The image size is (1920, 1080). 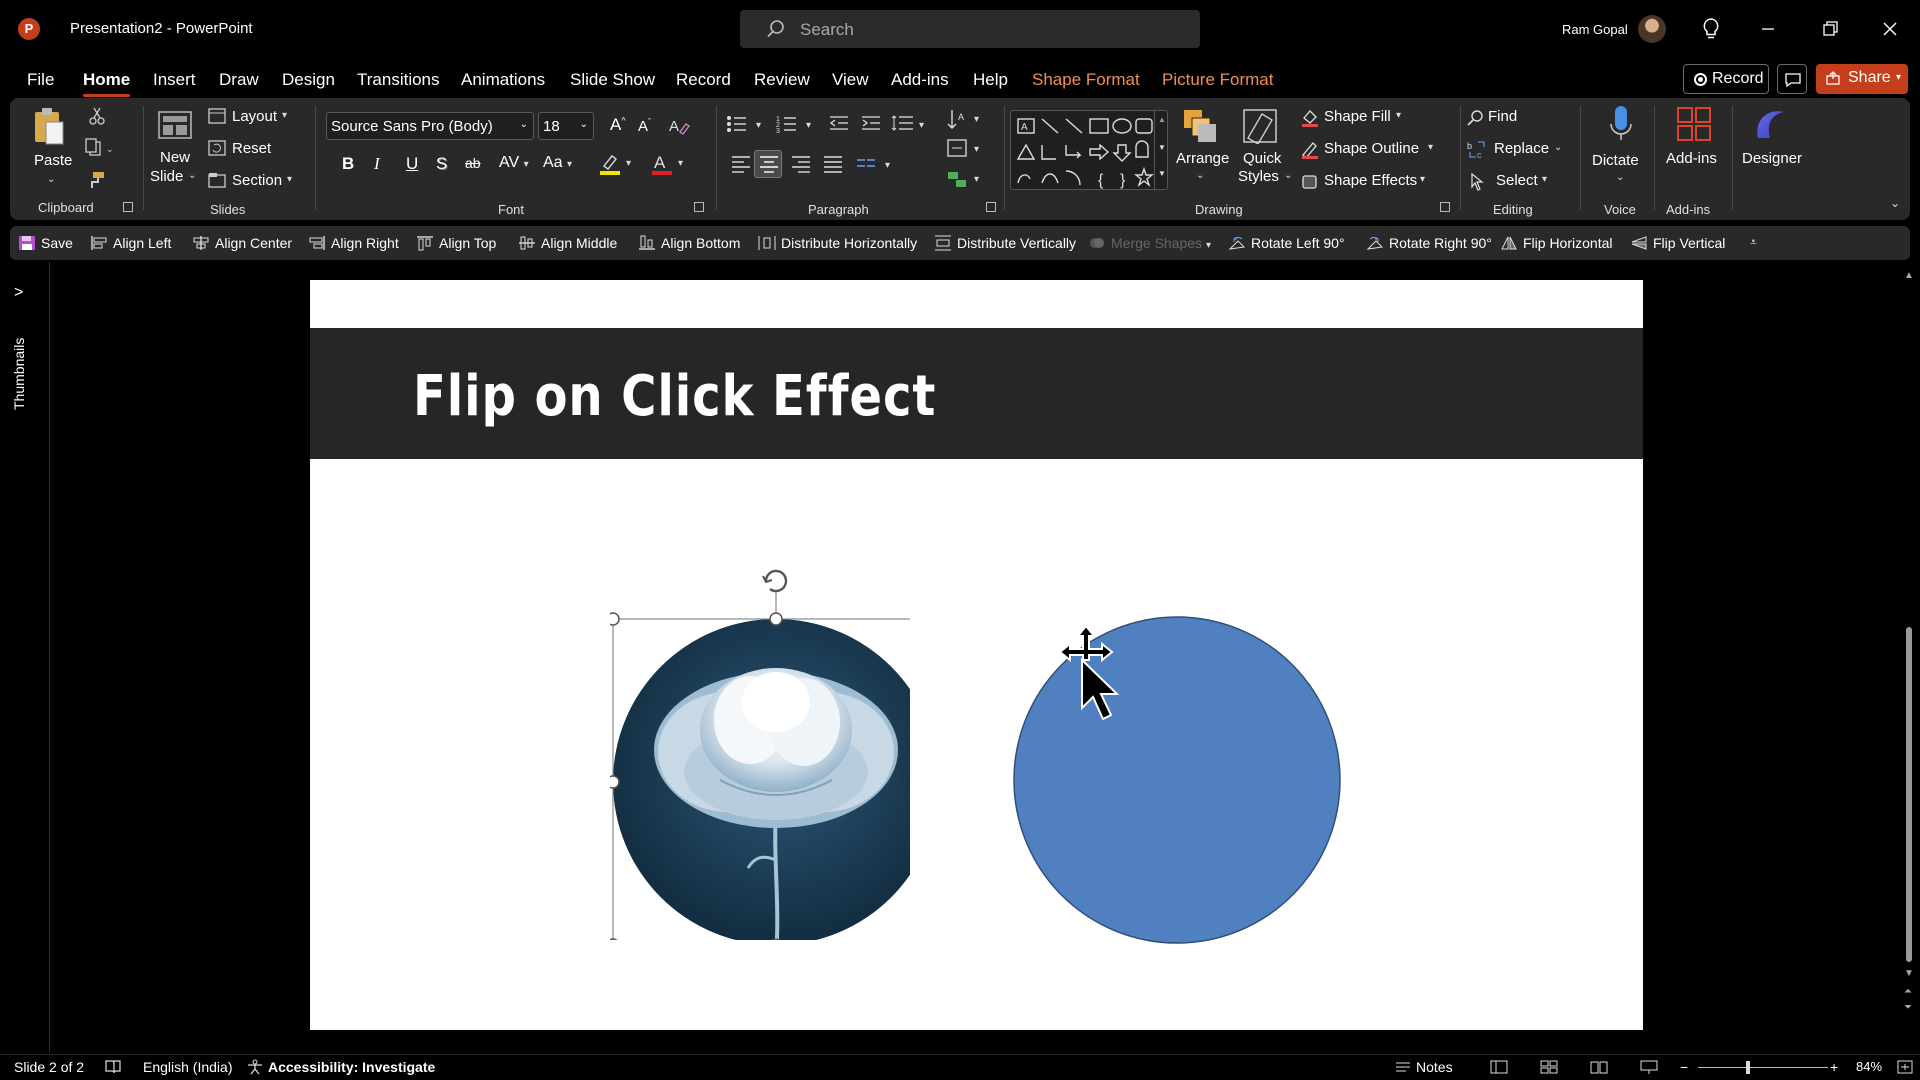 I want to click on qat-rotate-right-button: Rotate Right 90°, so click(x=1429, y=243).